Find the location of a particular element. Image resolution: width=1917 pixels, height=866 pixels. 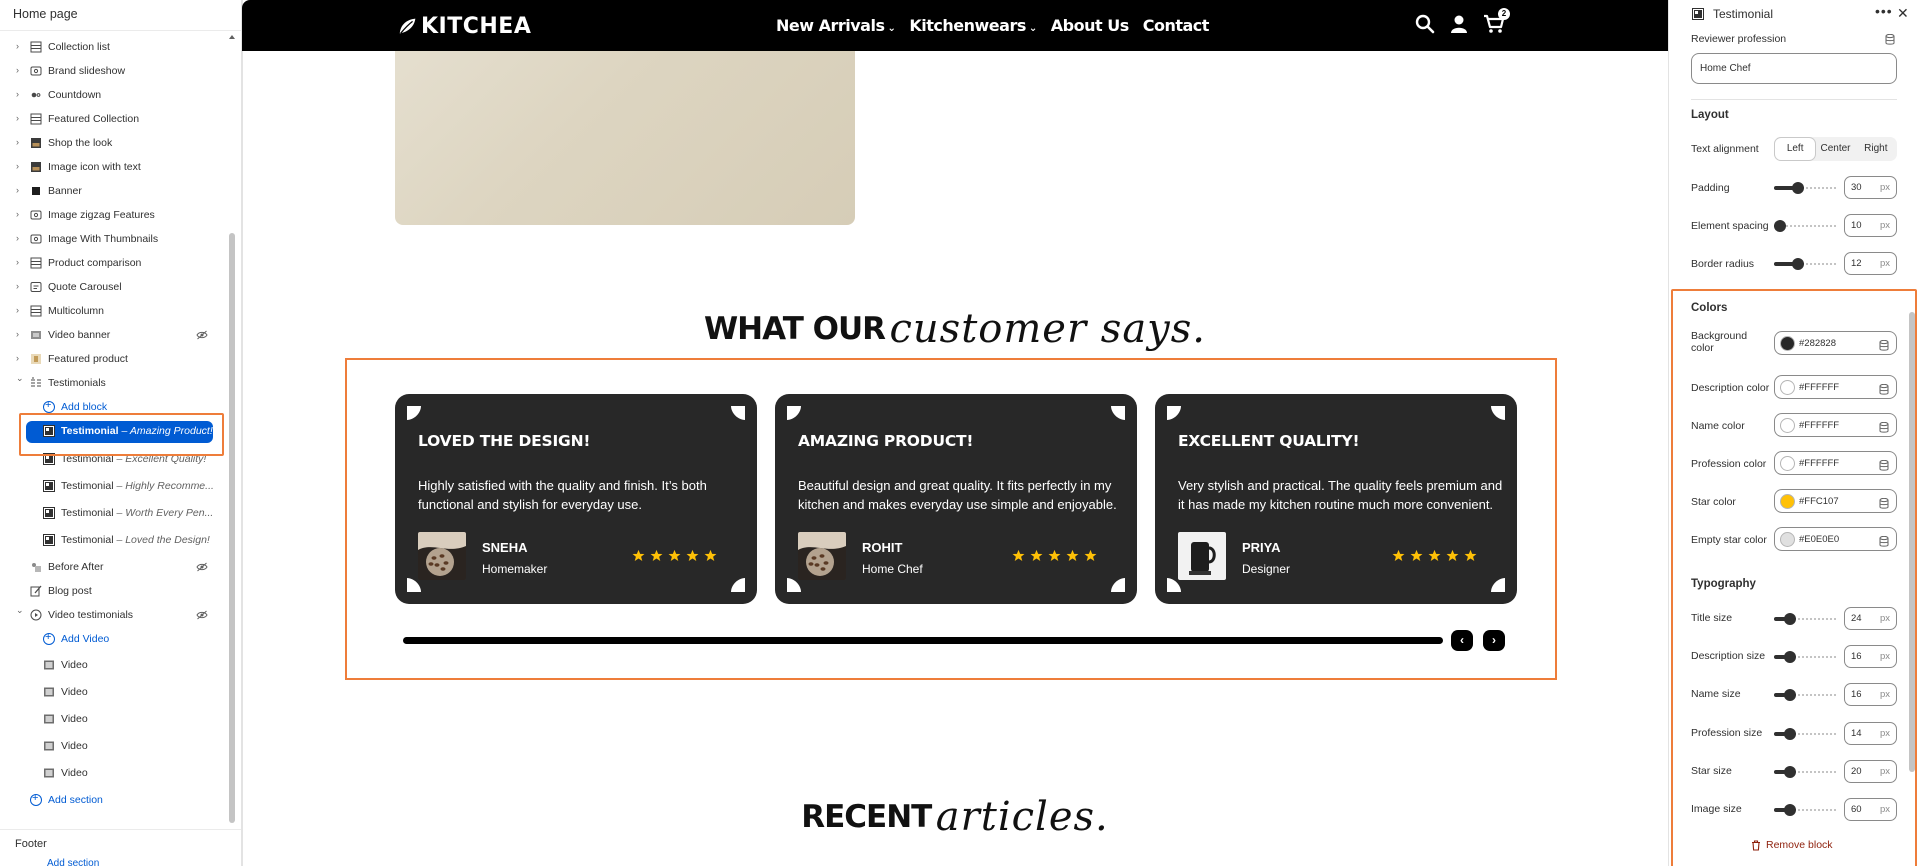

carousel-progress-bar is located at coordinates (923, 640).